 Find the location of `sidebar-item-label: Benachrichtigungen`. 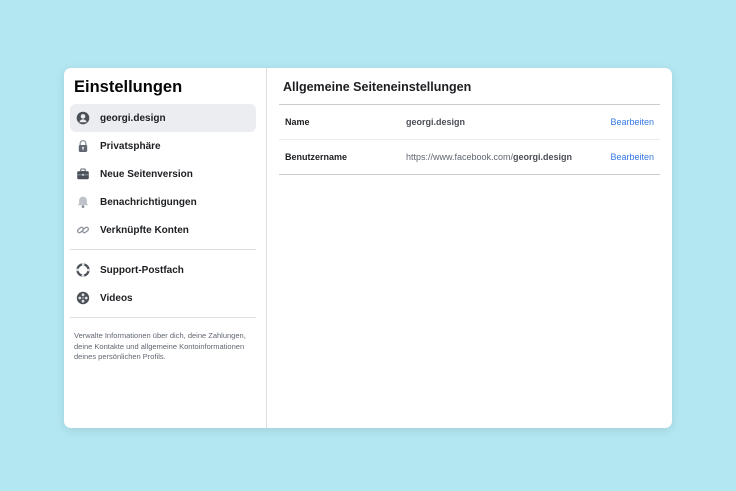

sidebar-item-label: Benachrichtigungen is located at coordinates (148, 202).